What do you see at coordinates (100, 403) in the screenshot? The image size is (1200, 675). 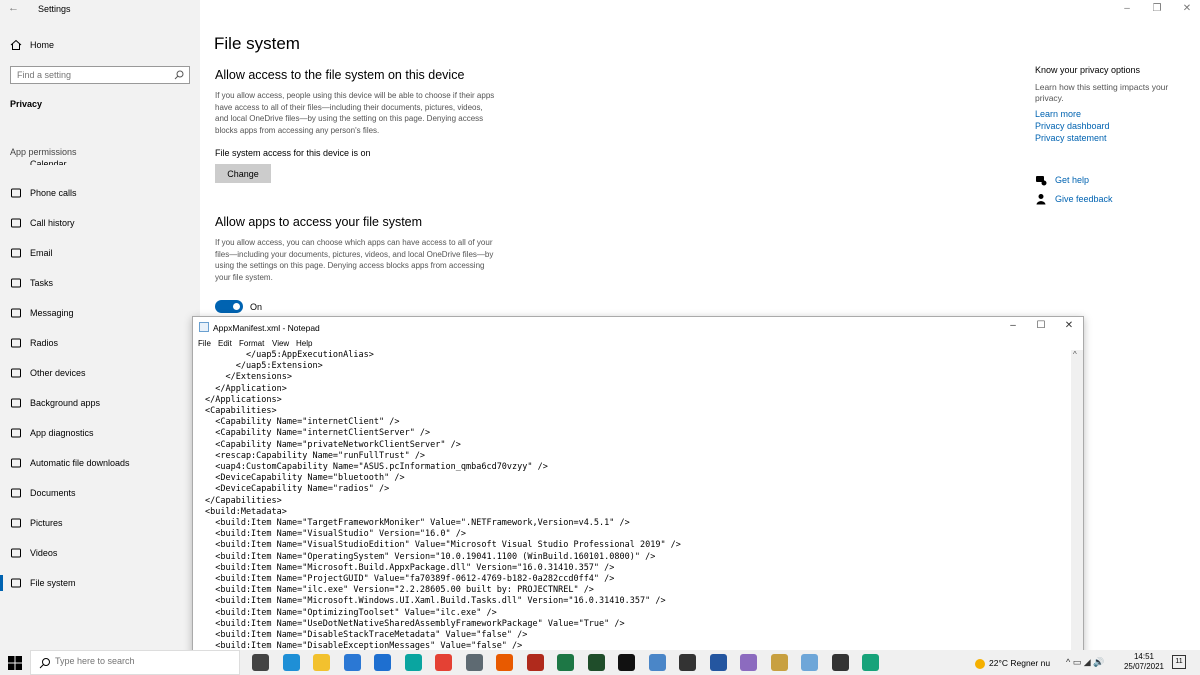 I see `sidebar-item-background-apps: Background apps` at bounding box center [100, 403].